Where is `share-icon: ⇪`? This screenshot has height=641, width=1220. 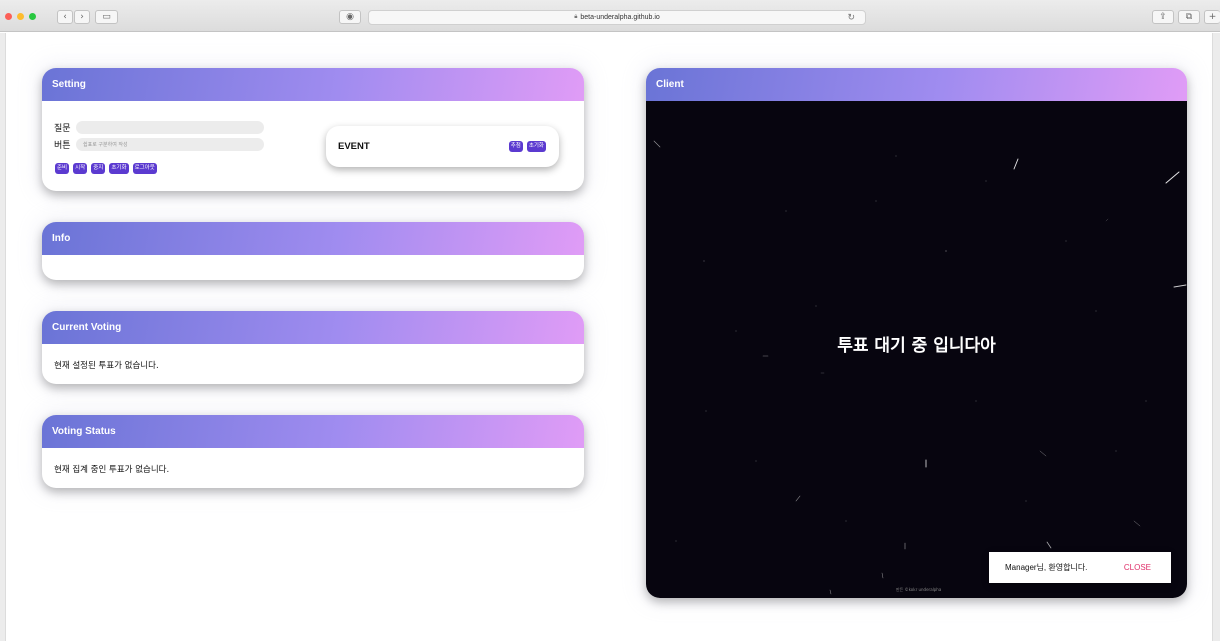
share-icon: ⇪ is located at coordinates (1163, 17).